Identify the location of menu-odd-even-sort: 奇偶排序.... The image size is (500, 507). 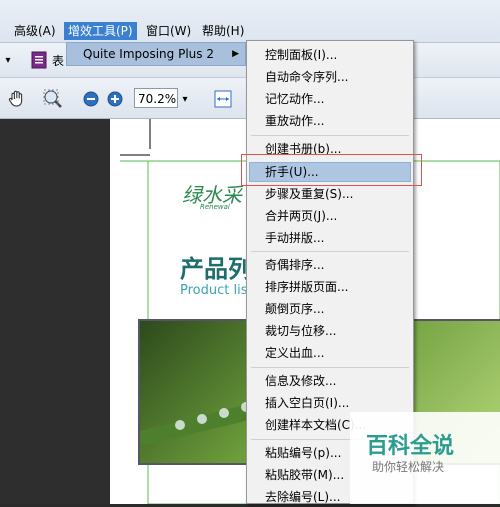
(294, 265).